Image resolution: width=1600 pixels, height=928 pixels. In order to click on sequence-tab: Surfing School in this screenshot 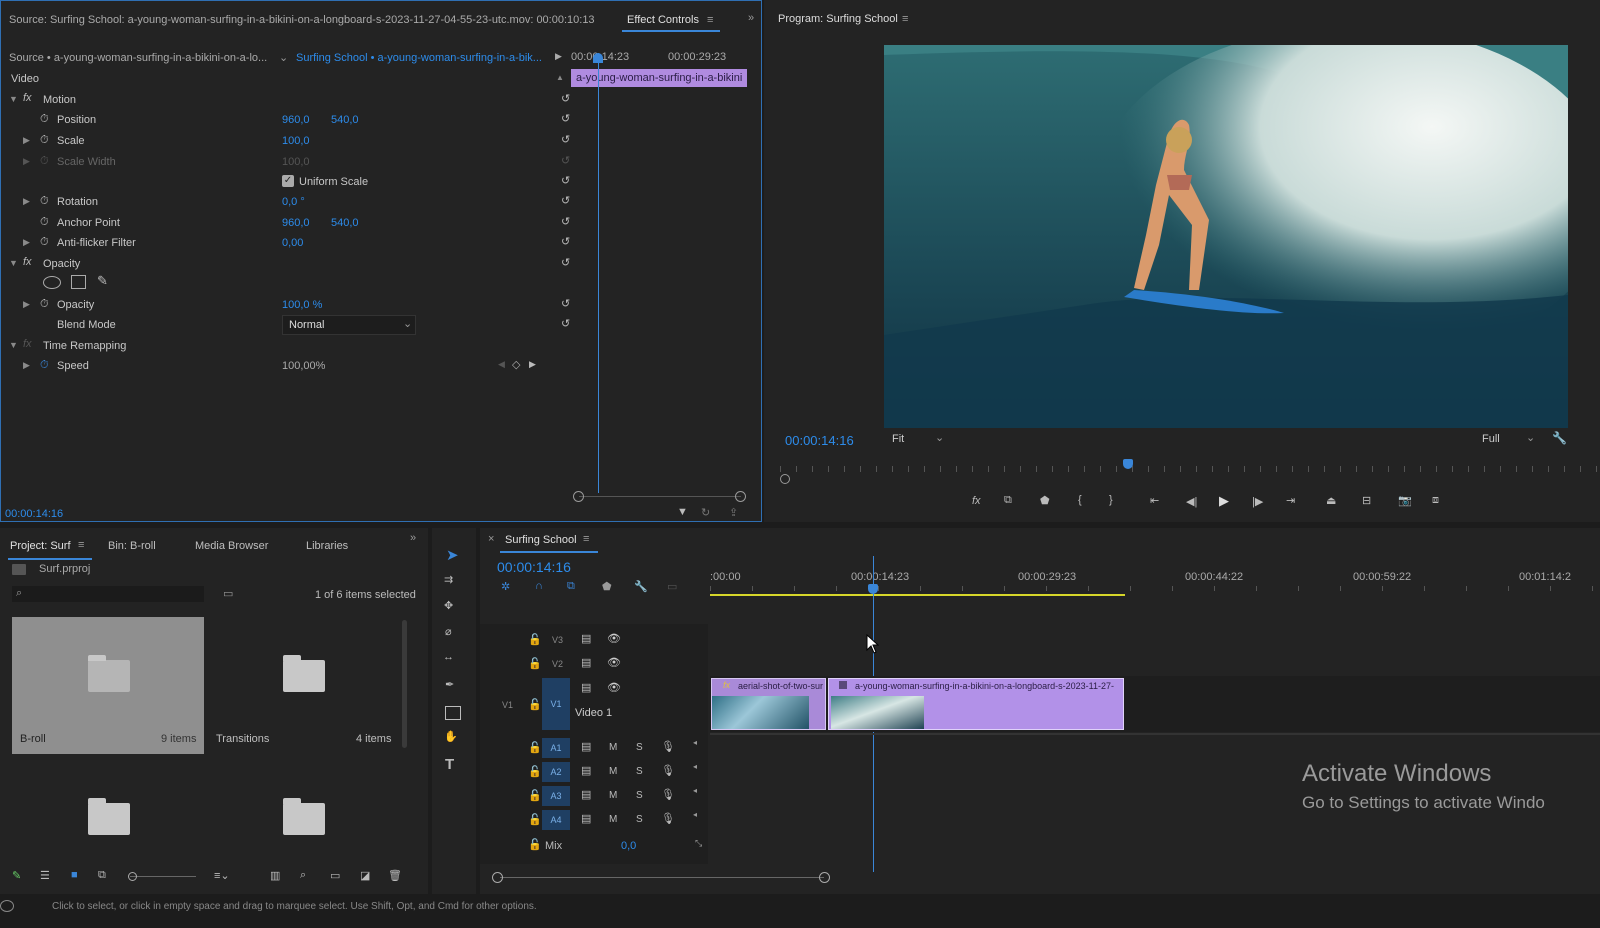, I will do `click(541, 540)`.